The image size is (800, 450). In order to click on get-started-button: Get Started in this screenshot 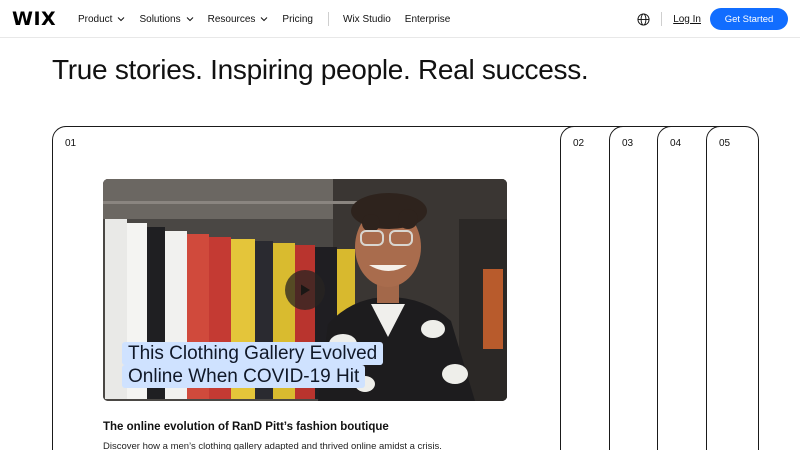, I will do `click(749, 19)`.